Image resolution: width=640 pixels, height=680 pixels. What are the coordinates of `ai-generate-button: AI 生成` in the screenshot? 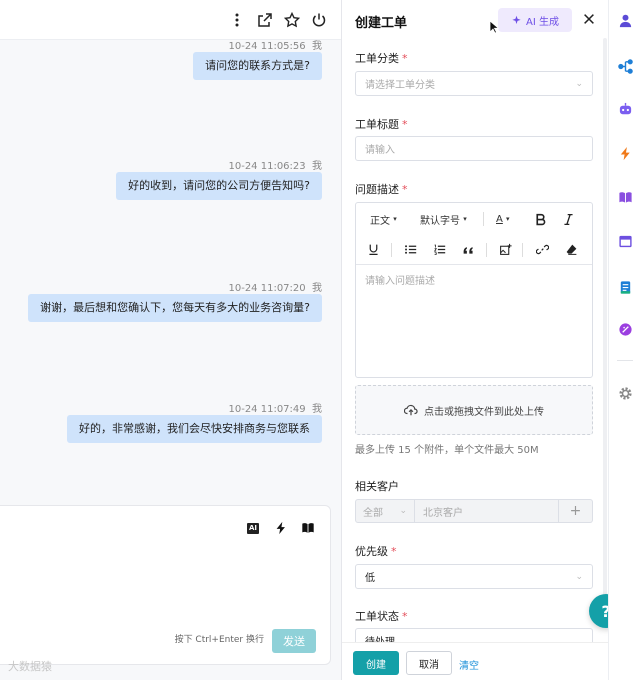 It's located at (535, 20).